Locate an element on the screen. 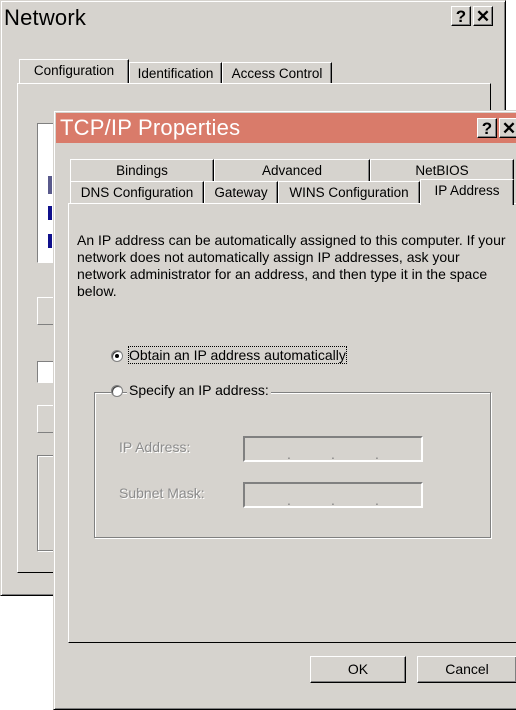 The width and height of the screenshot is (516, 710). specify-ip-label: Specify an IP address: is located at coordinates (199, 390).